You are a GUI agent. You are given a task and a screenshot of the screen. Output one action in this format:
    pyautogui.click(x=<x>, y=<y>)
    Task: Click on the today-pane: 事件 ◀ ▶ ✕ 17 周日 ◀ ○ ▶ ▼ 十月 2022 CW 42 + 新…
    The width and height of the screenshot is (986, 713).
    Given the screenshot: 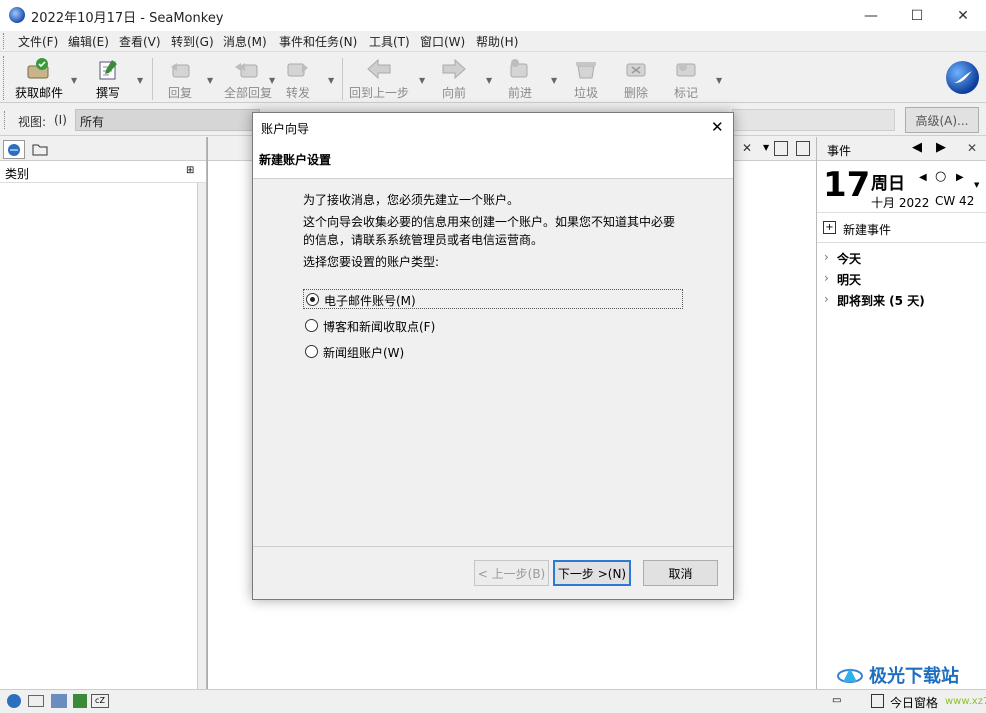 What is the action you would take?
    pyautogui.click(x=901, y=413)
    